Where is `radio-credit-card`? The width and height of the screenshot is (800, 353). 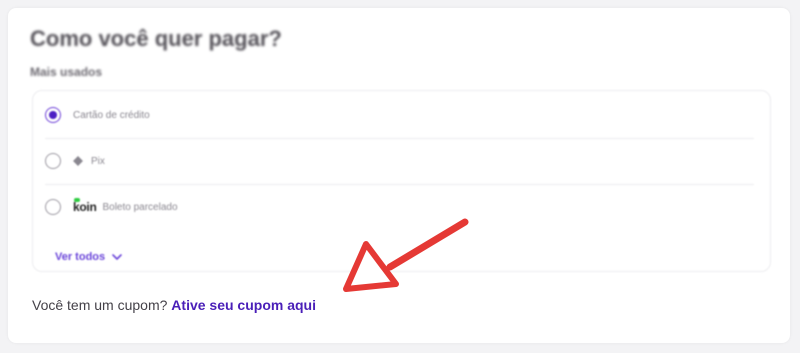 radio-credit-card is located at coordinates (53, 115).